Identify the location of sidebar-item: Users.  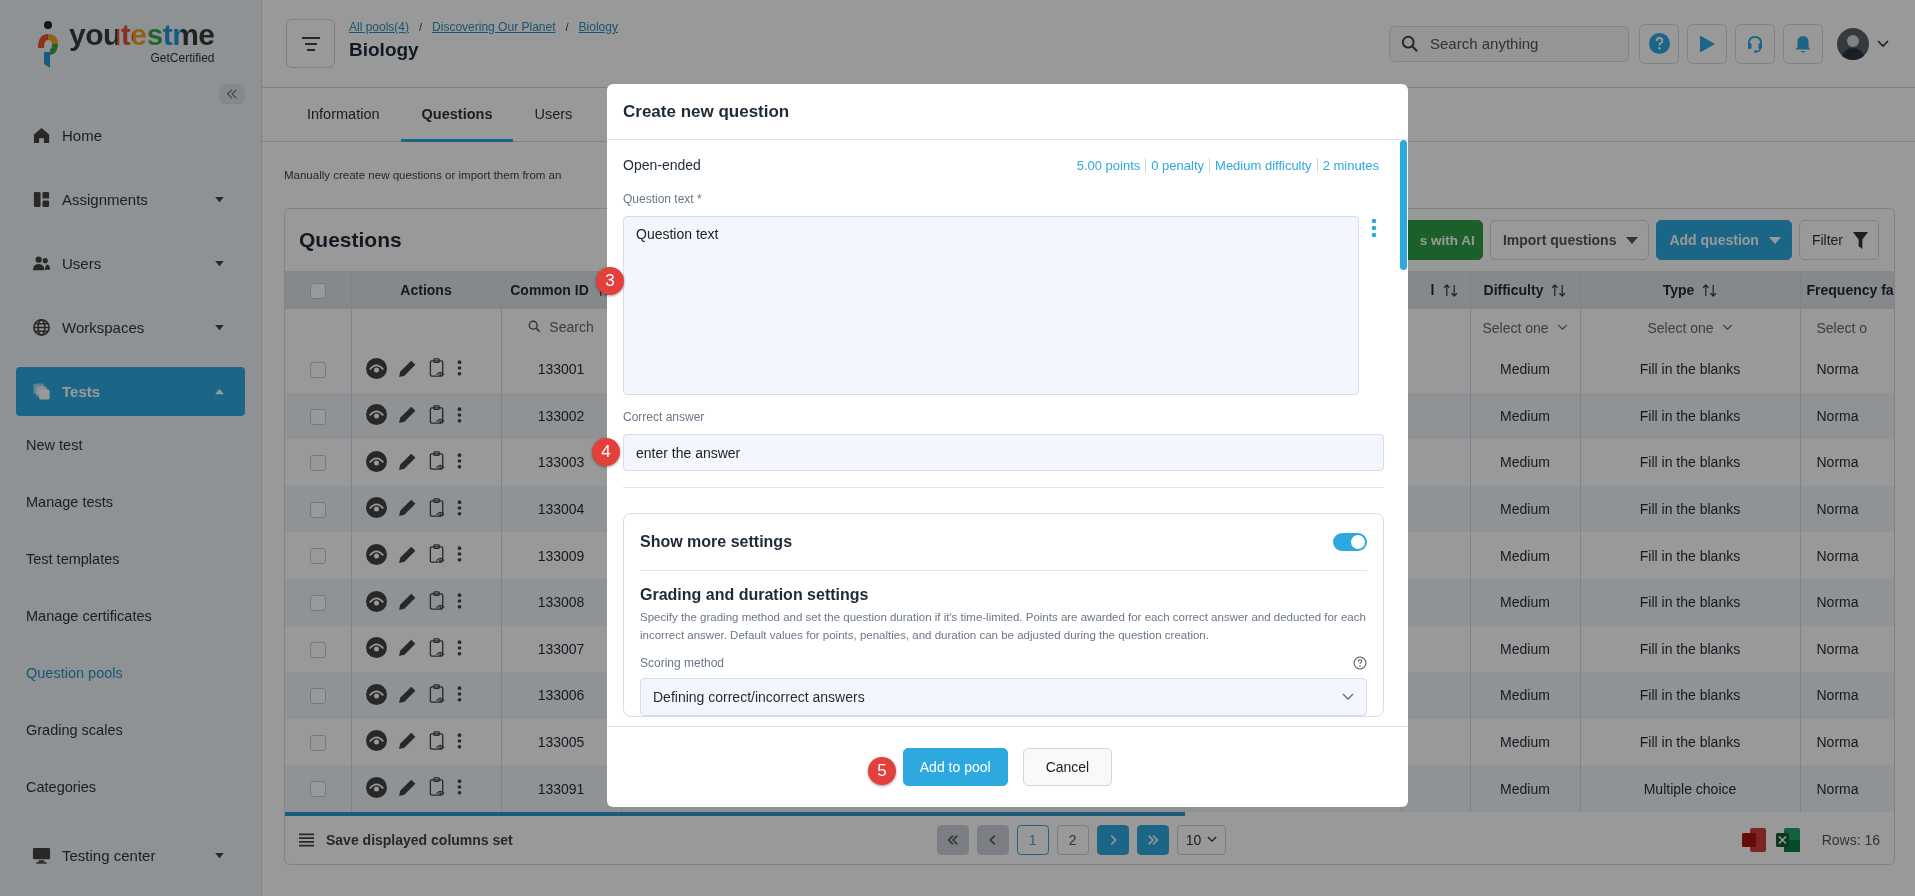
(130, 263).